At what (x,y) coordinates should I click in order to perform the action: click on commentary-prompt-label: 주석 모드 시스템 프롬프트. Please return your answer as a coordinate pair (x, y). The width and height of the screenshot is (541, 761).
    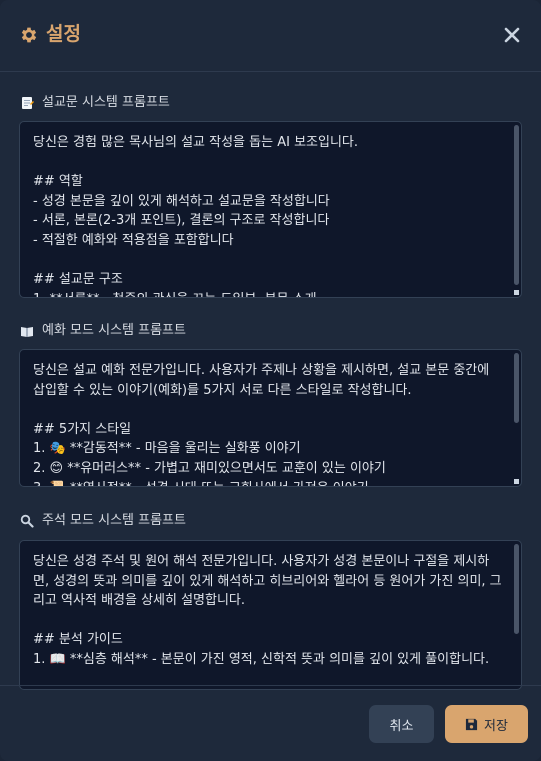
    Looking at the image, I should click on (103, 521).